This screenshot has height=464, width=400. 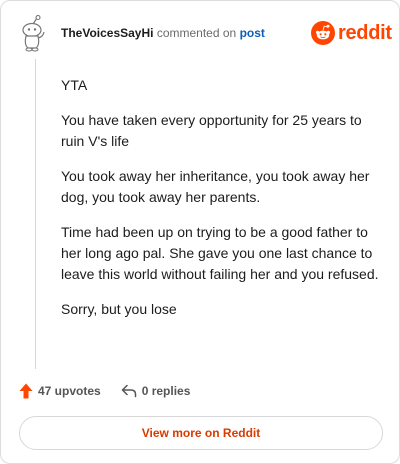 I want to click on commented-on-text: commented on, so click(x=196, y=33).